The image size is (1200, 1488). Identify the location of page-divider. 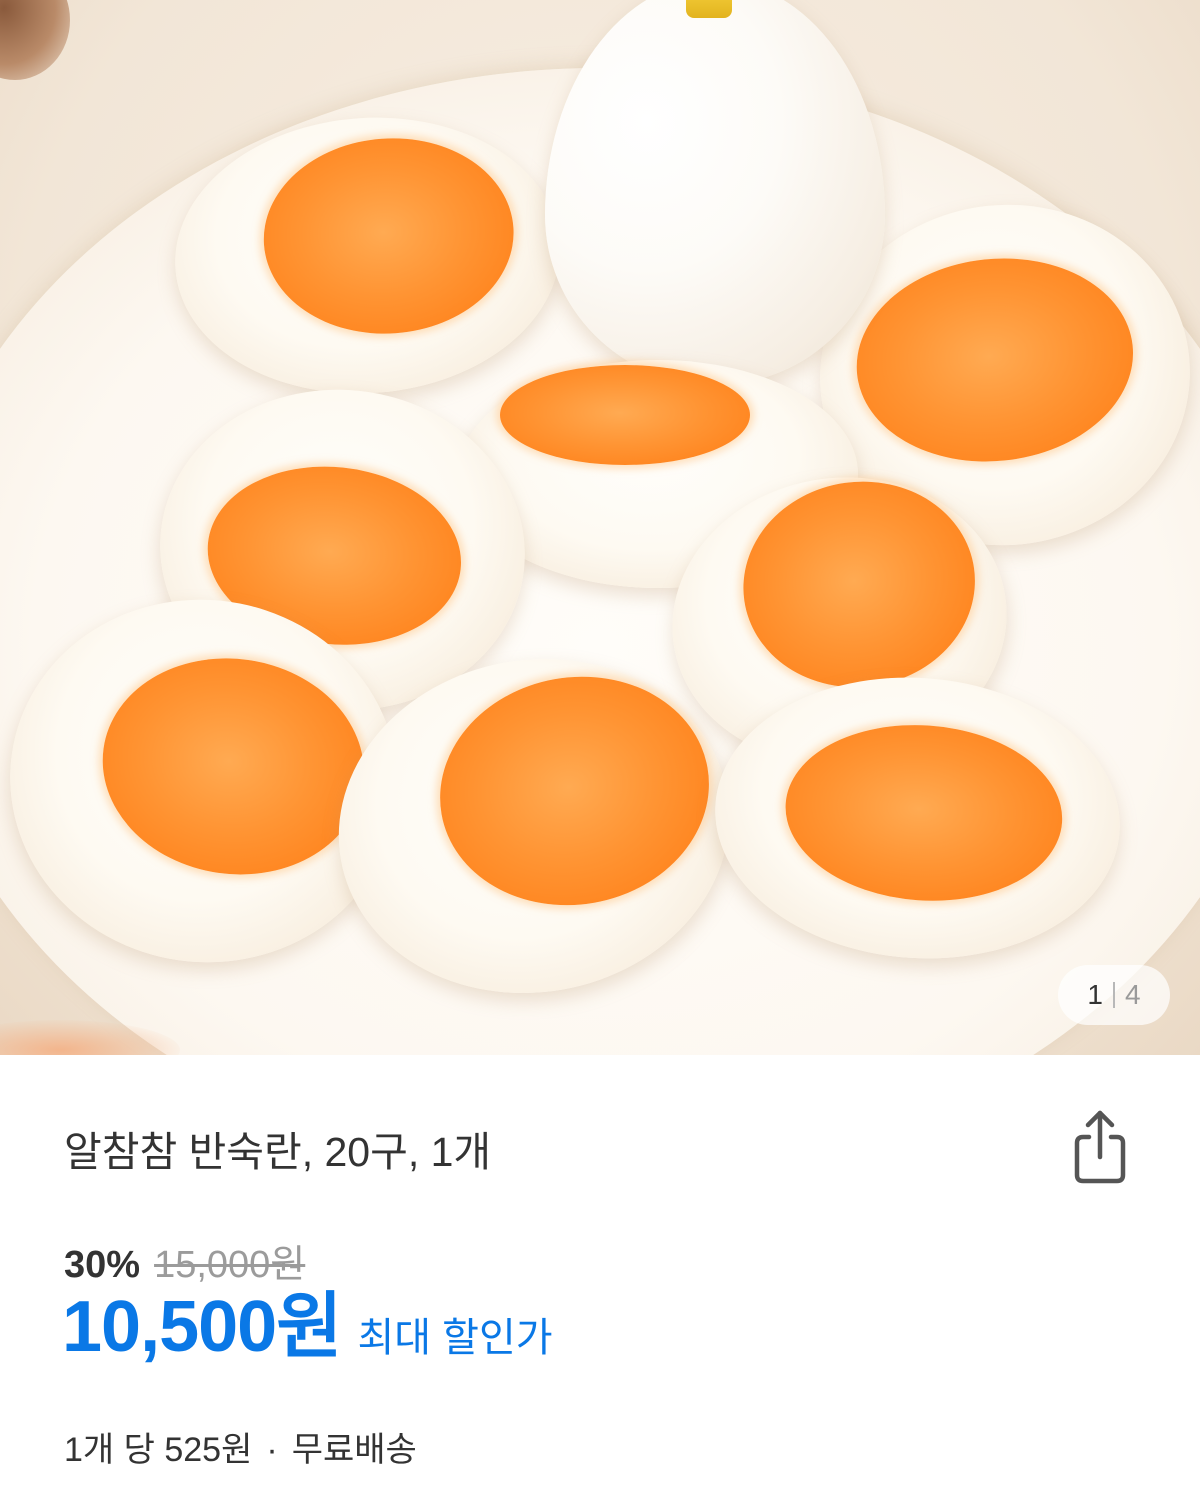
(1114, 995).